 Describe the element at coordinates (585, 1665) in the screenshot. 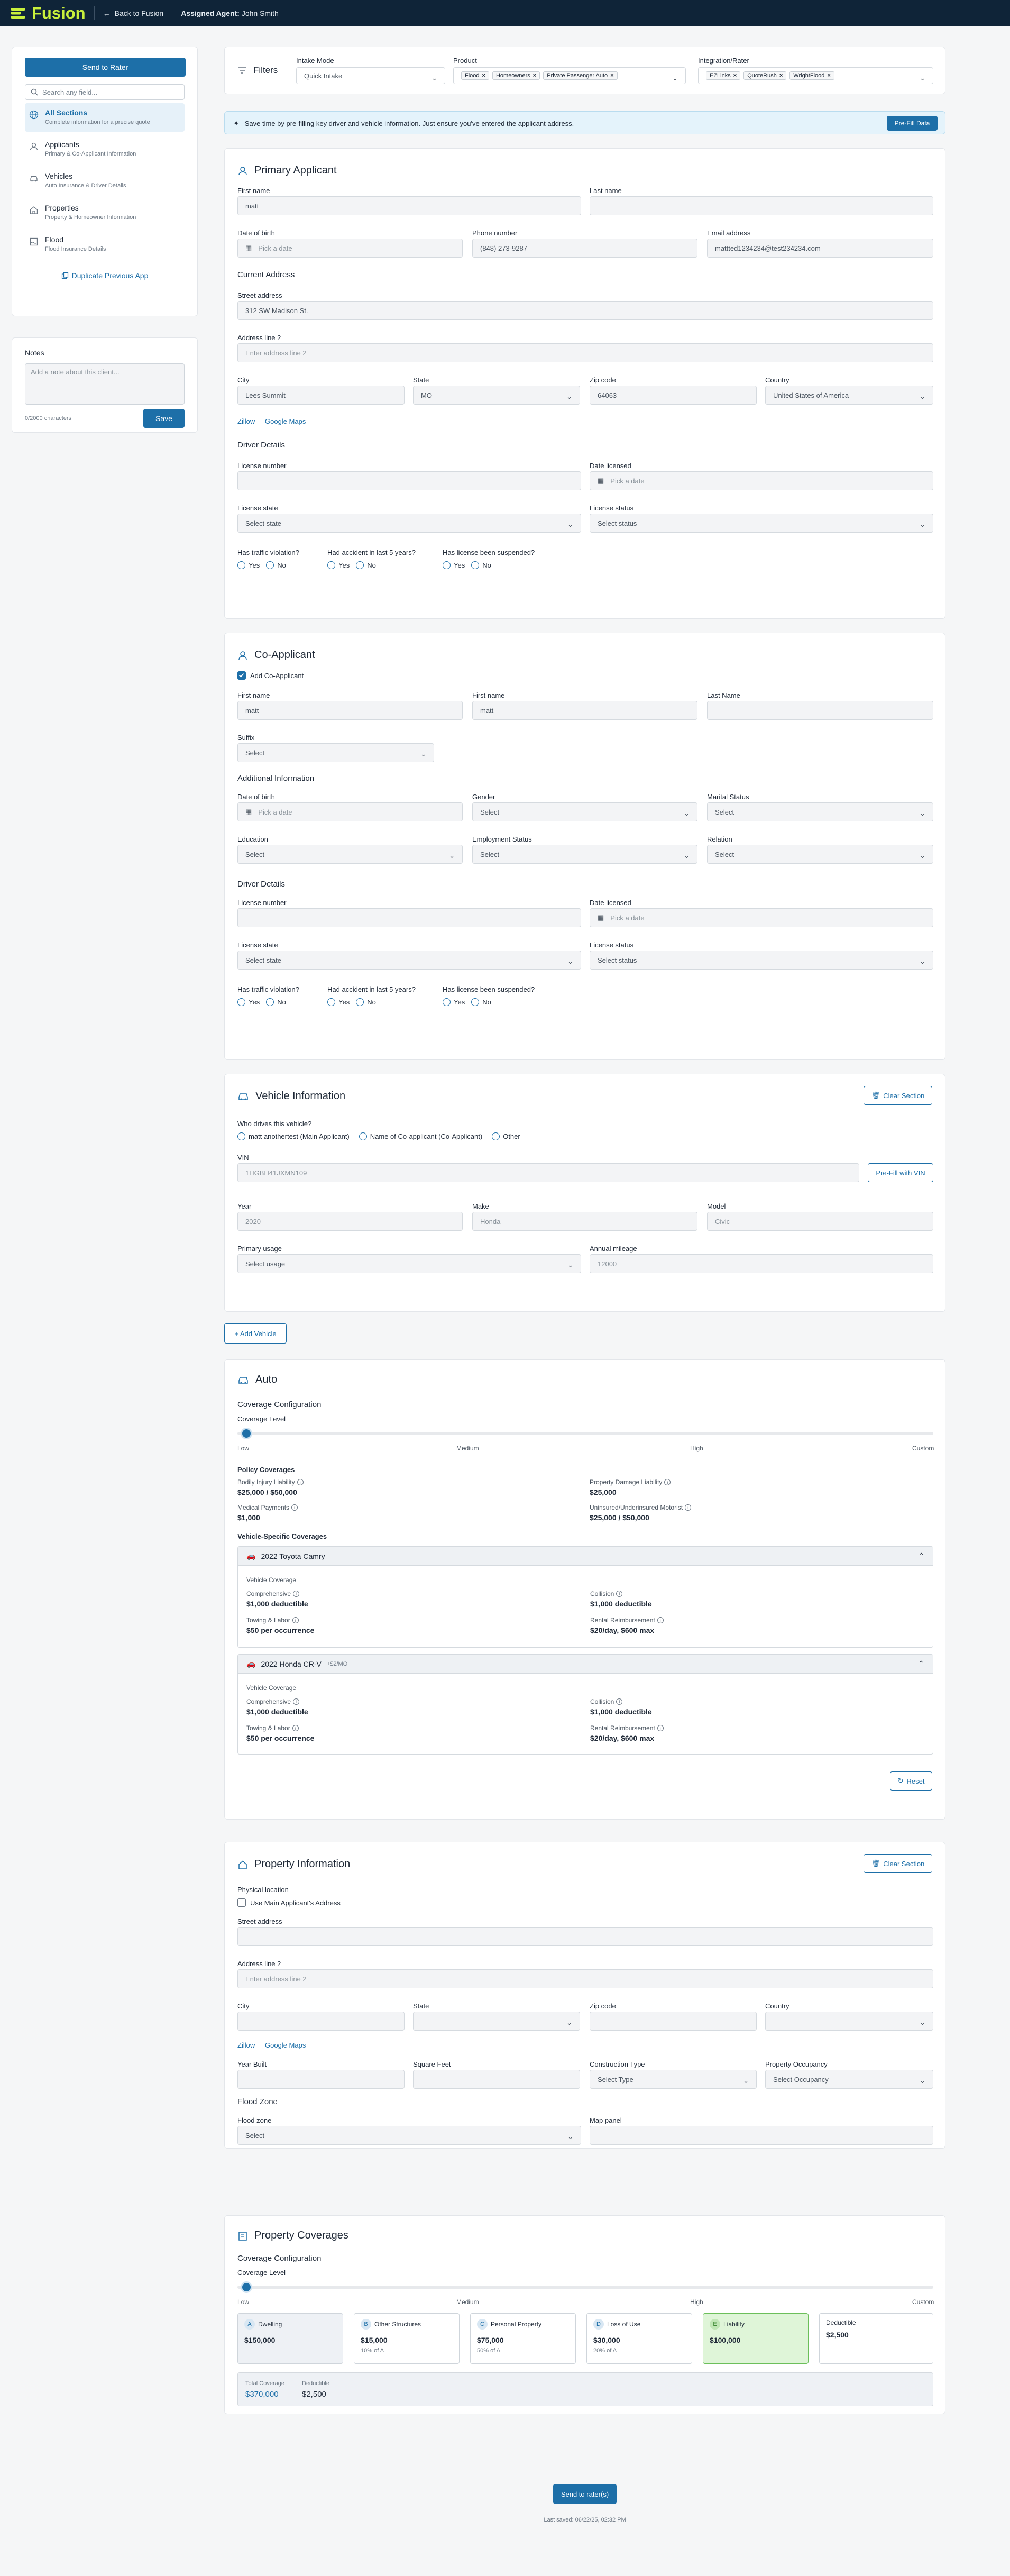

I see `vehicle-coverage-header: 🚗 2022 Honda CR-V +$2/MO ⌃` at that location.